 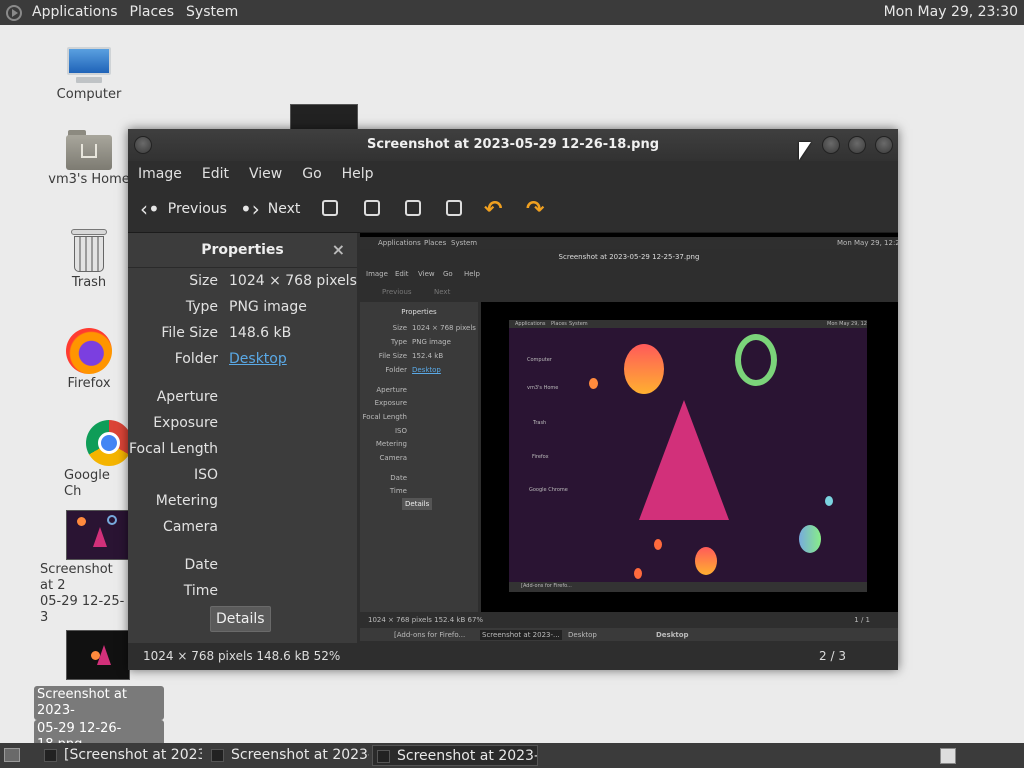 What do you see at coordinates (330, 208) in the screenshot?
I see `zoom-in-icon` at bounding box center [330, 208].